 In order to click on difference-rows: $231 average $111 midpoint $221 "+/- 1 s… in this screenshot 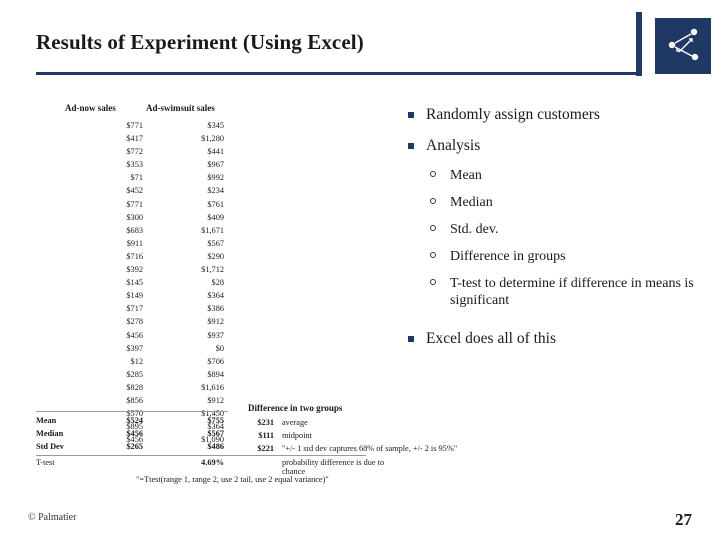, I will do `click(444, 435)`.